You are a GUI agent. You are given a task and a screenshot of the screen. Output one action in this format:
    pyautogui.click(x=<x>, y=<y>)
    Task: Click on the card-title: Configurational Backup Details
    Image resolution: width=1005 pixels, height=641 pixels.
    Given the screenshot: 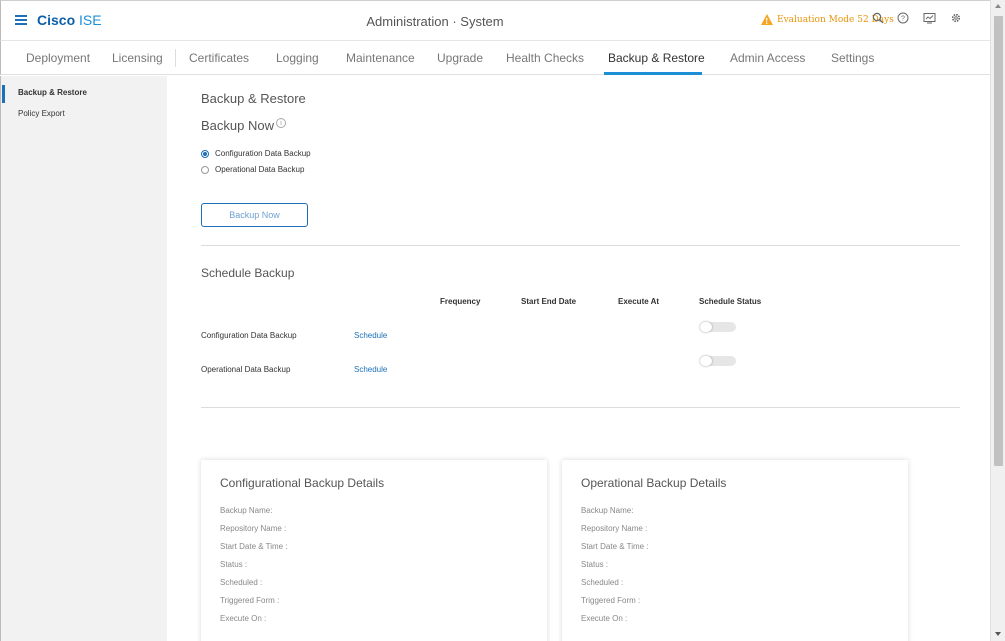 What is the action you would take?
    pyautogui.click(x=302, y=483)
    